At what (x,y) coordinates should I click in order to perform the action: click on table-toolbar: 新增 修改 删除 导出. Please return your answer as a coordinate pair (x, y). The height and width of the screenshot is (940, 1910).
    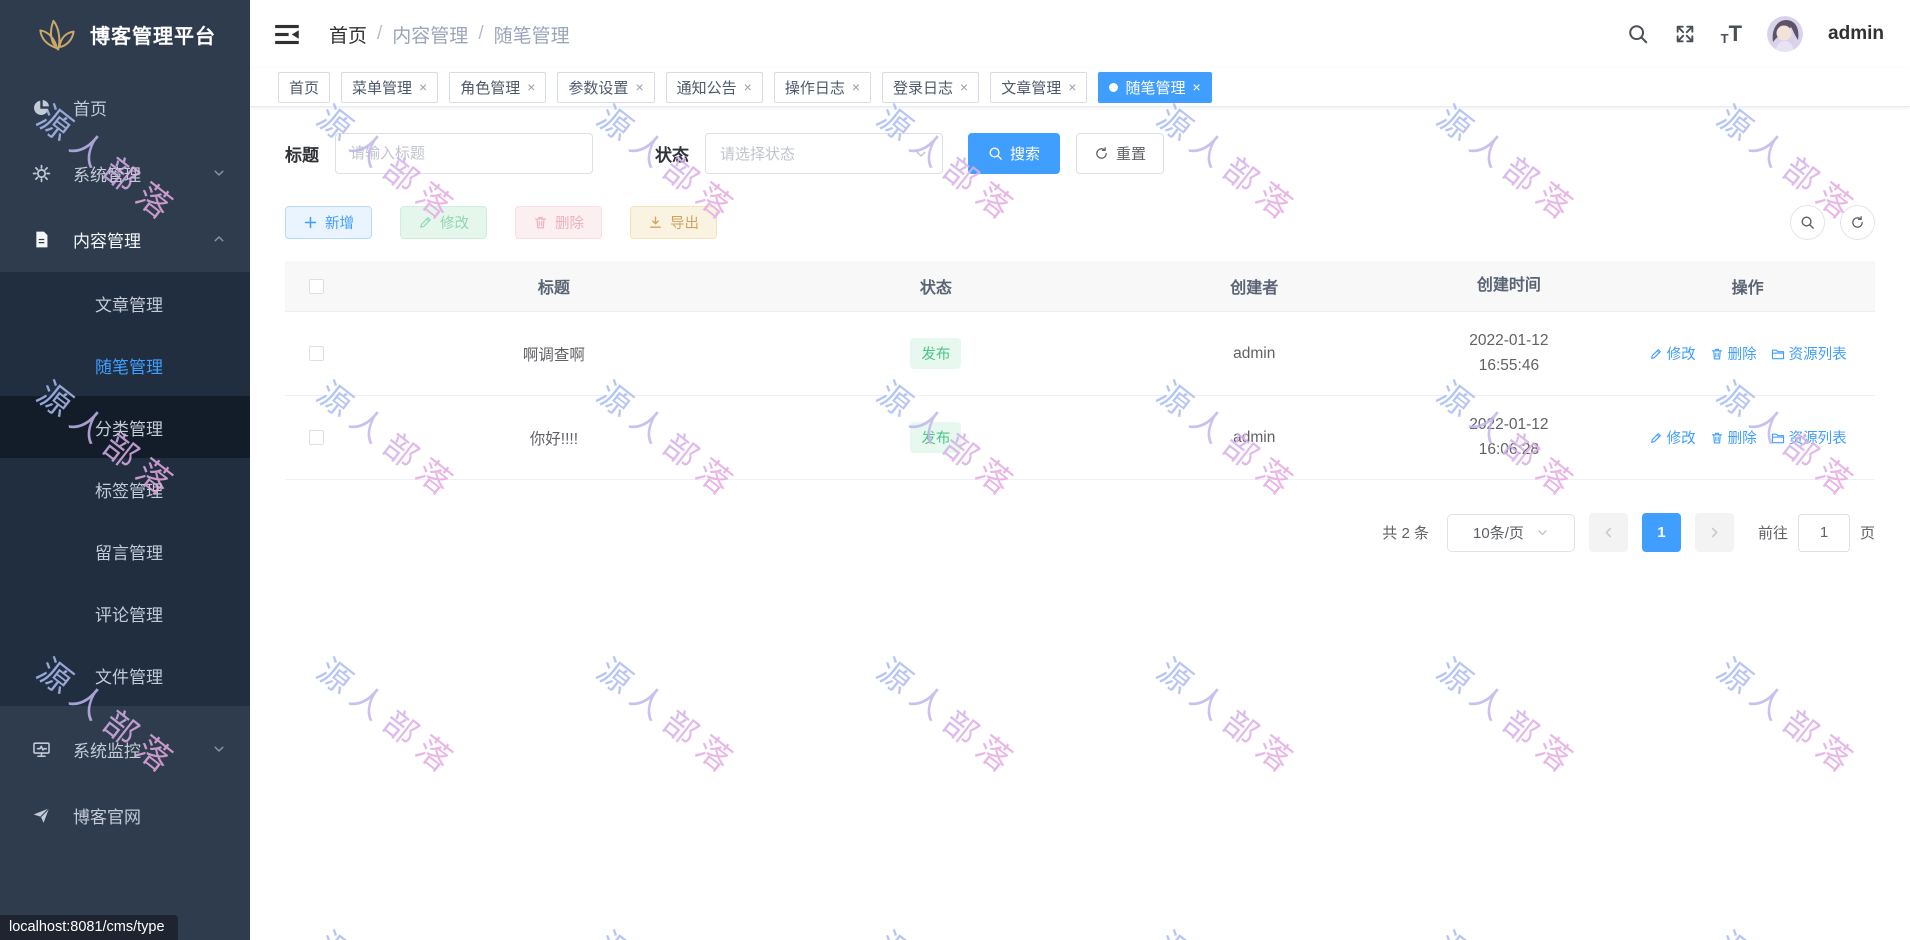
    Looking at the image, I should click on (1080, 222).